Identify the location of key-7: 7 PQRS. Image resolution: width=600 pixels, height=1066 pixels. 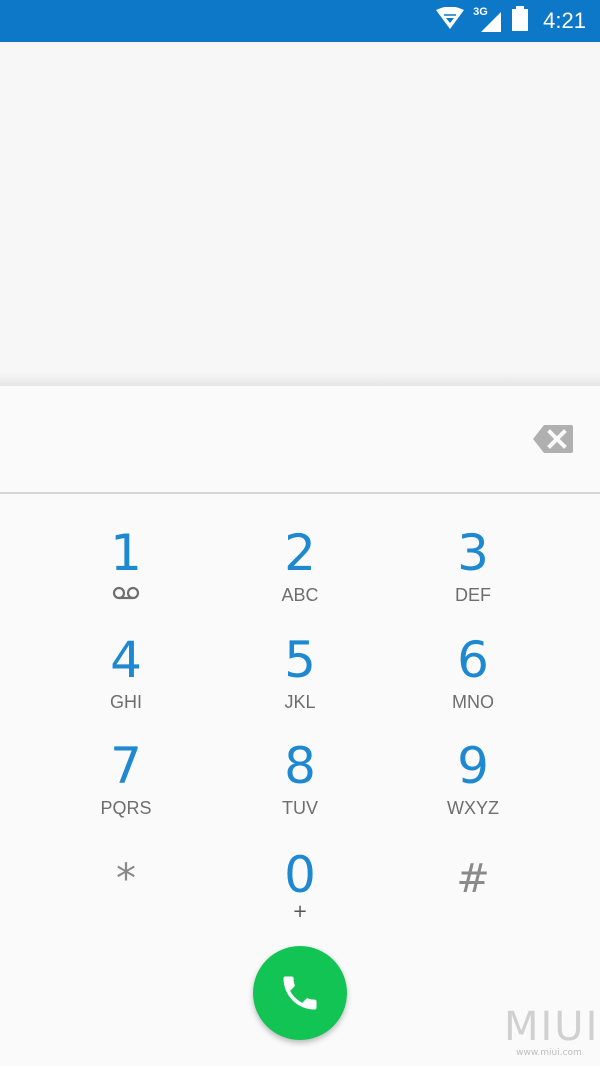
(126, 787).